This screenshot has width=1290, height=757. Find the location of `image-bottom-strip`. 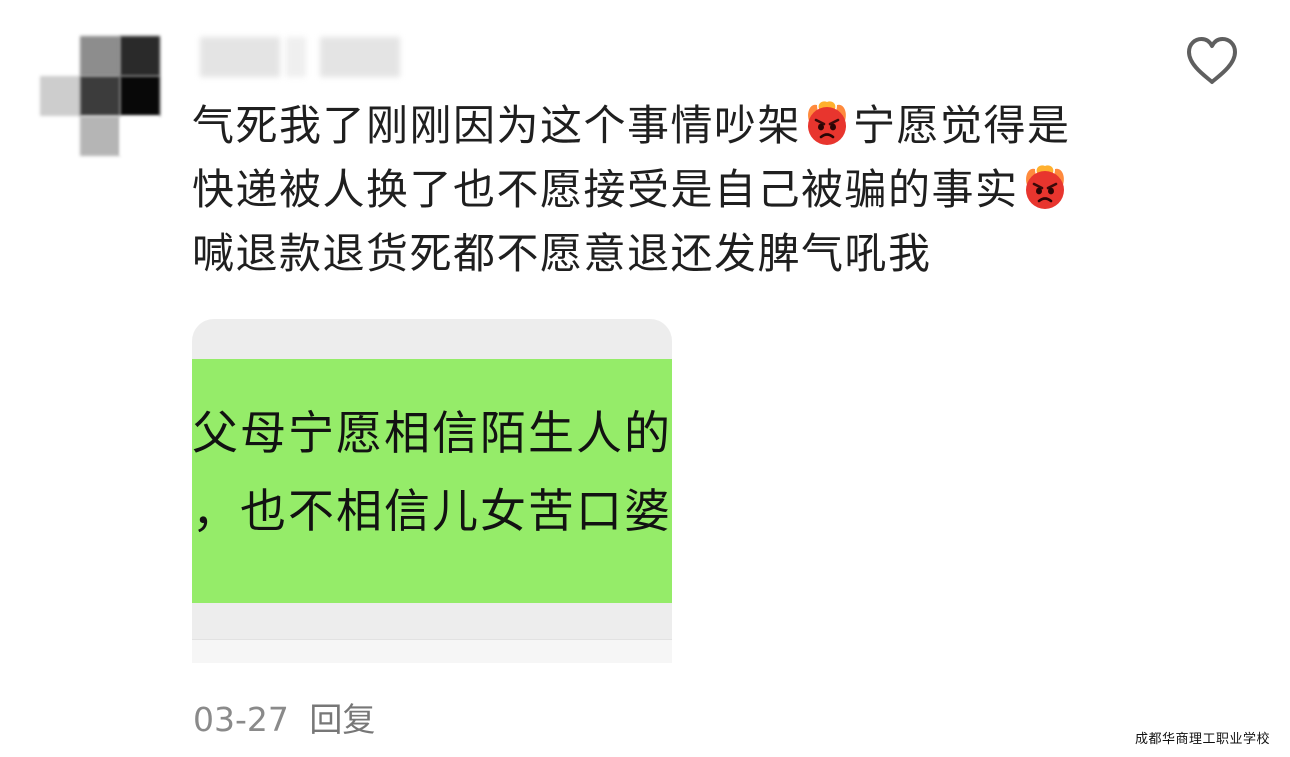

image-bottom-strip is located at coordinates (432, 651).